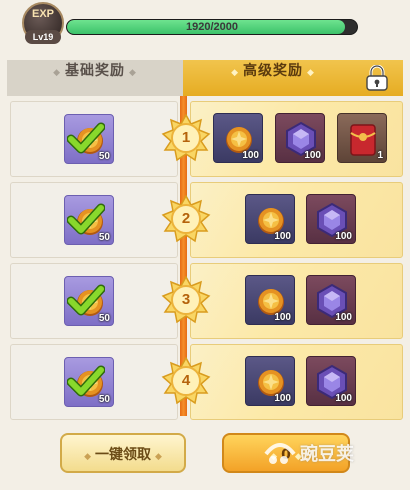  What do you see at coordinates (43, 37) in the screenshot?
I see `level-label: Lv19` at bounding box center [43, 37].